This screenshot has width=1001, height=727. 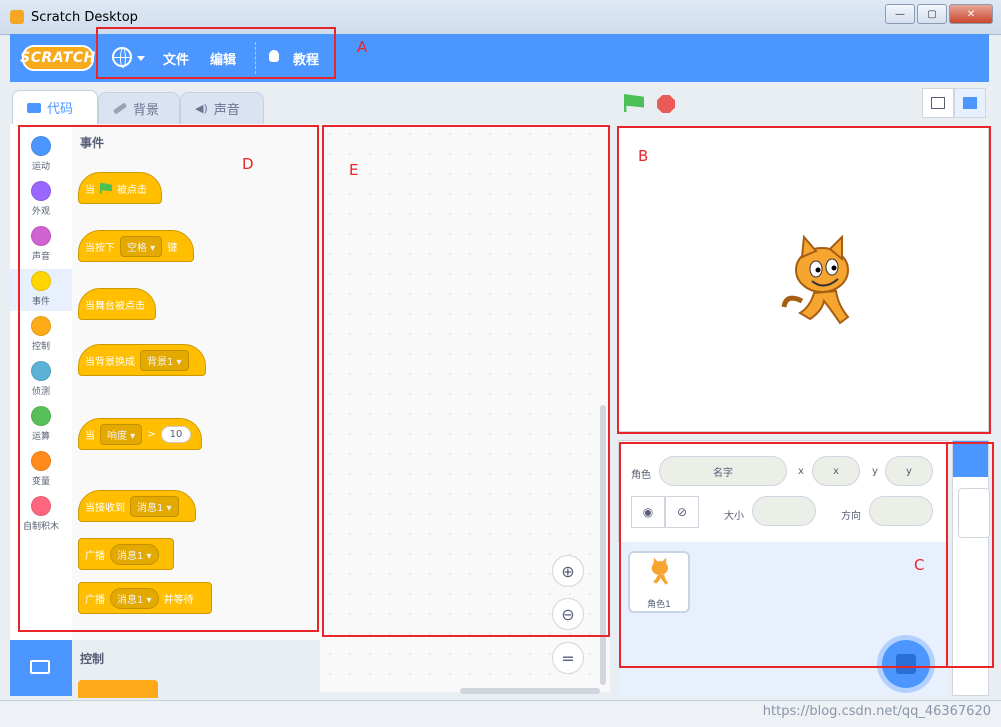 What do you see at coordinates (900, 14) in the screenshot?
I see `minimize-button: —` at bounding box center [900, 14].